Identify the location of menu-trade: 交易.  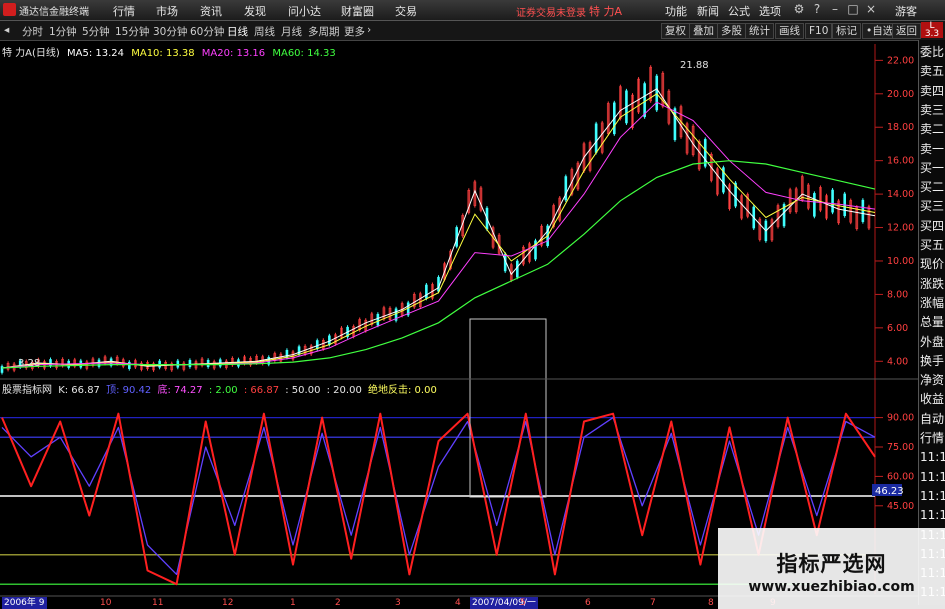
(406, 11).